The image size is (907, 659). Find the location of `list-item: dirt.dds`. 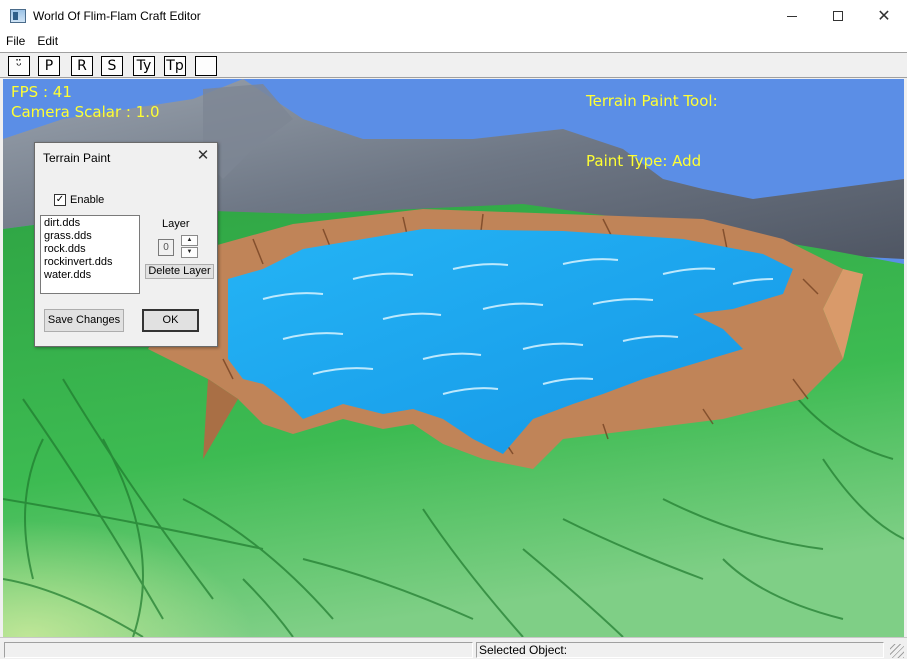

list-item: dirt.dds is located at coordinates (90, 223).